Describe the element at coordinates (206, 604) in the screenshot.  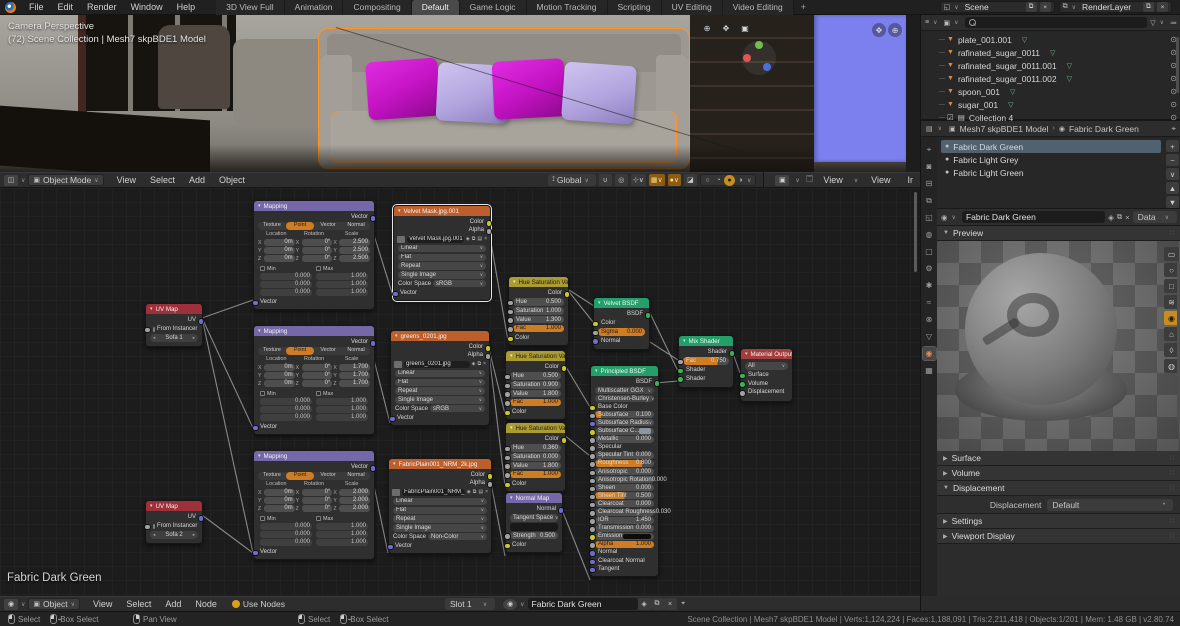
I see `node-editor-menu: Node` at that location.